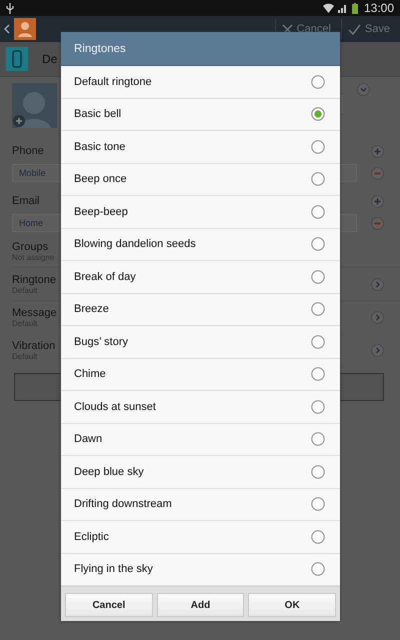 This screenshot has width=400, height=640. What do you see at coordinates (200, 114) in the screenshot?
I see `ringtone-option: Basic bell` at bounding box center [200, 114].